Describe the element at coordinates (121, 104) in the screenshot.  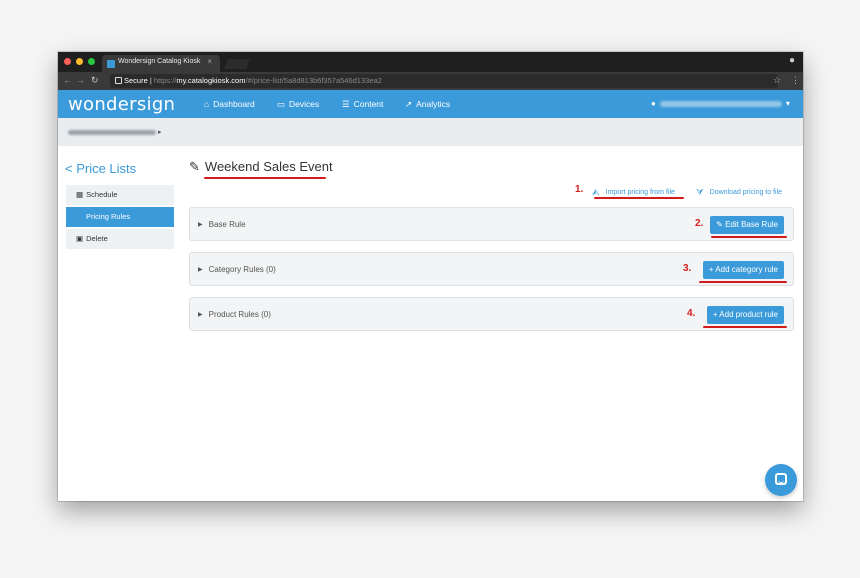
I see `app-logo: wondersign` at that location.